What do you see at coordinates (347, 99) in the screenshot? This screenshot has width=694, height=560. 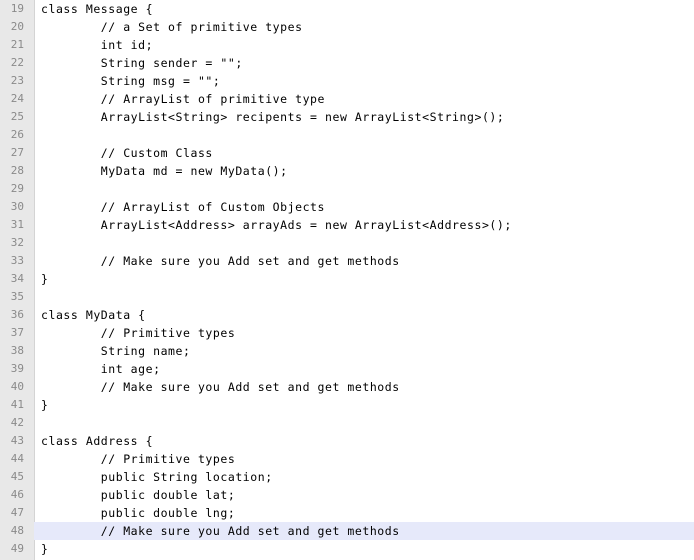 I see `code-line: 24 // ArrayList of primitive type` at bounding box center [347, 99].